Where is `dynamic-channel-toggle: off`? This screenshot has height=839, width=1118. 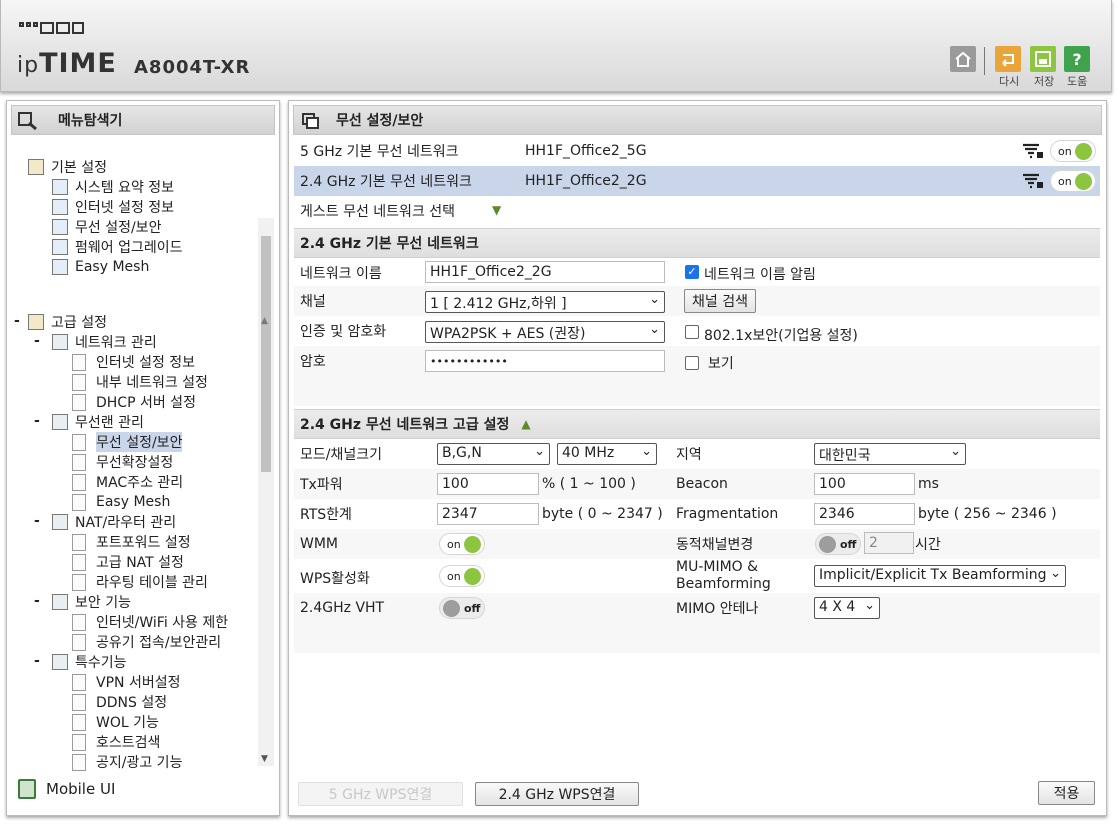 dynamic-channel-toggle: off is located at coordinates (838, 544).